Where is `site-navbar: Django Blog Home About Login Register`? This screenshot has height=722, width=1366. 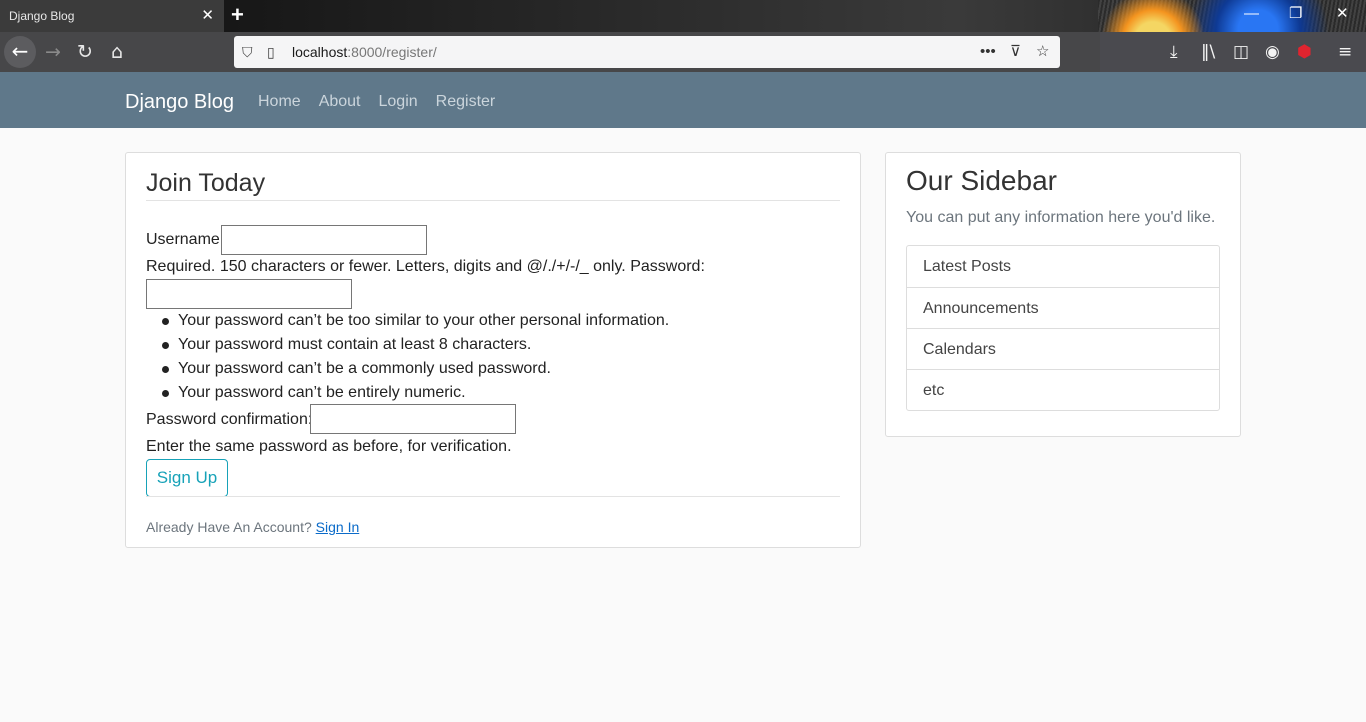 site-navbar: Django Blog Home About Login Register is located at coordinates (683, 100).